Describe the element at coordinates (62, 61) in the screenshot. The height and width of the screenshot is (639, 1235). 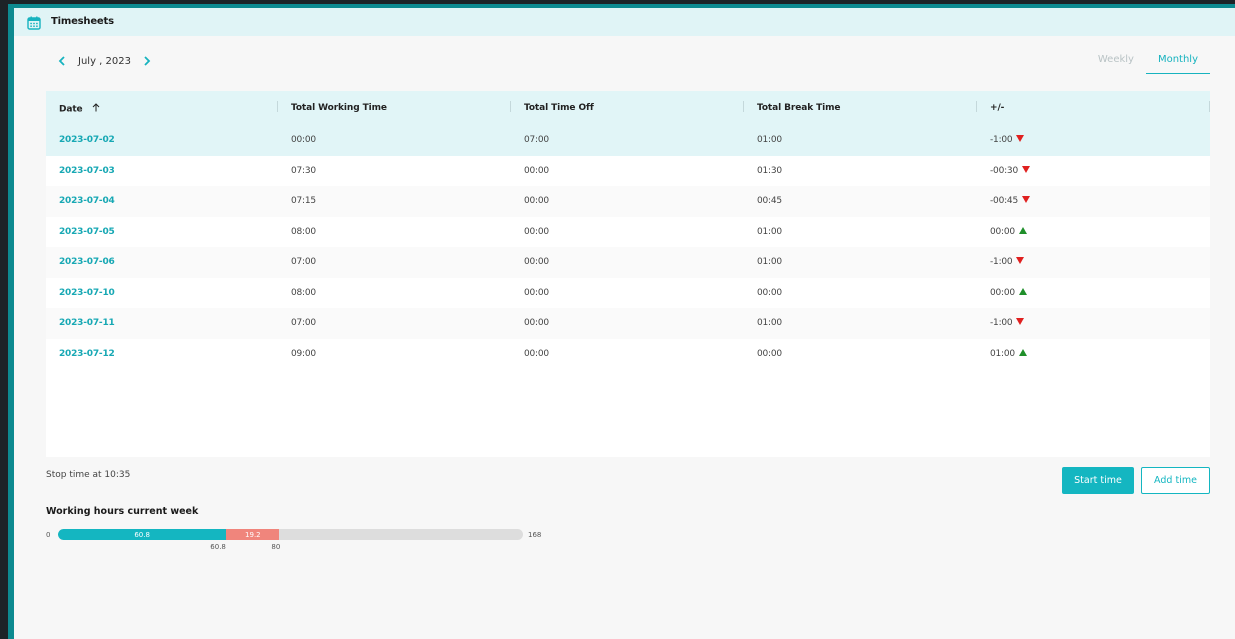
I see `chevron-left-icon` at that location.